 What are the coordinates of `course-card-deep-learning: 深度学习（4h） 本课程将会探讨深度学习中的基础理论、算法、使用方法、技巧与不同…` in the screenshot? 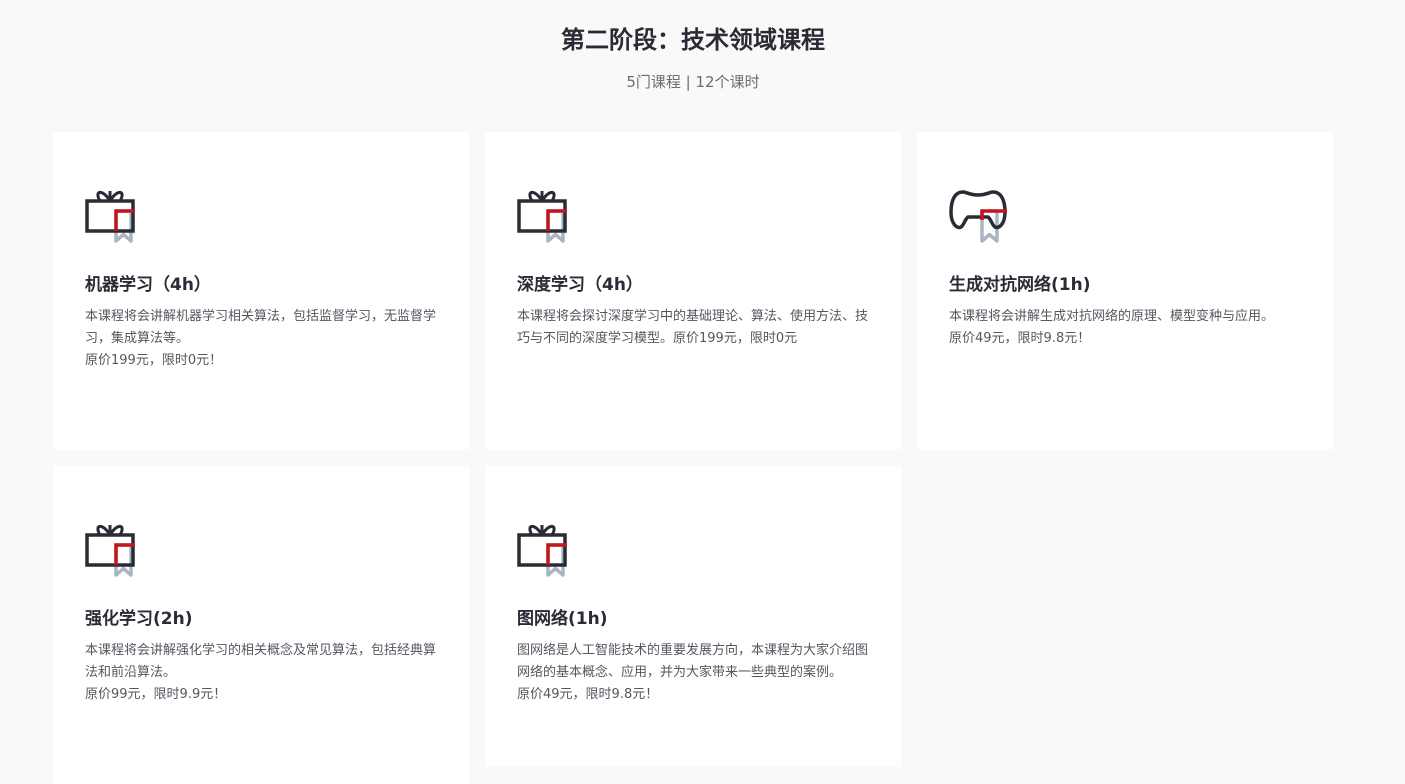 It's located at (693, 291).